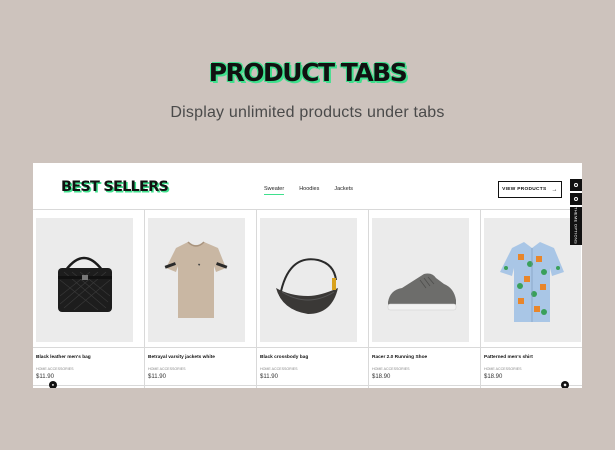 This screenshot has width=615, height=450. I want to click on product-name: Betrayal varsity jackets white, so click(181, 357).